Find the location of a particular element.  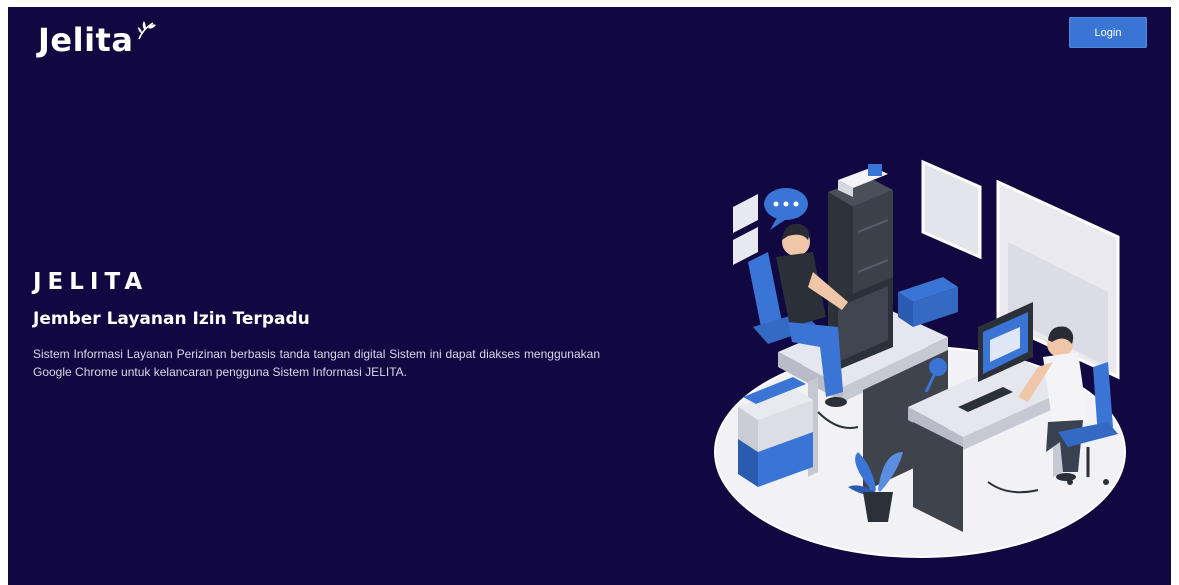

brand-logo: Jelita is located at coordinates (97, 42).